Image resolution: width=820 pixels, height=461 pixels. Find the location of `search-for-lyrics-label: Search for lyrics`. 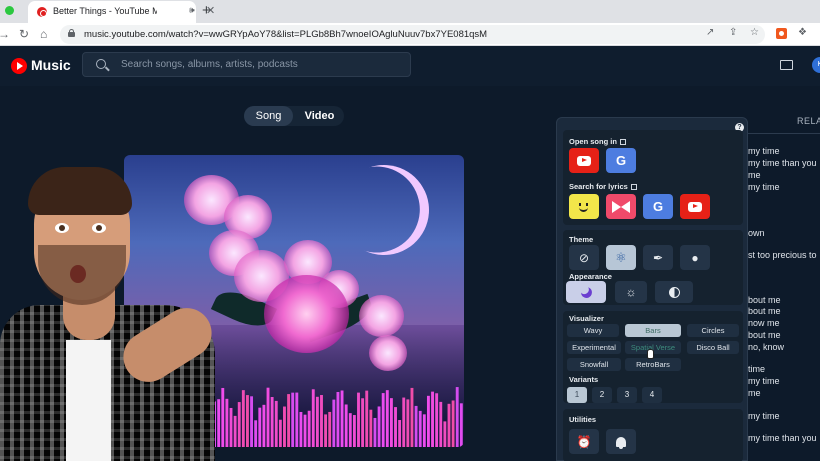

search-for-lyrics-label: Search for lyrics is located at coordinates (603, 186).